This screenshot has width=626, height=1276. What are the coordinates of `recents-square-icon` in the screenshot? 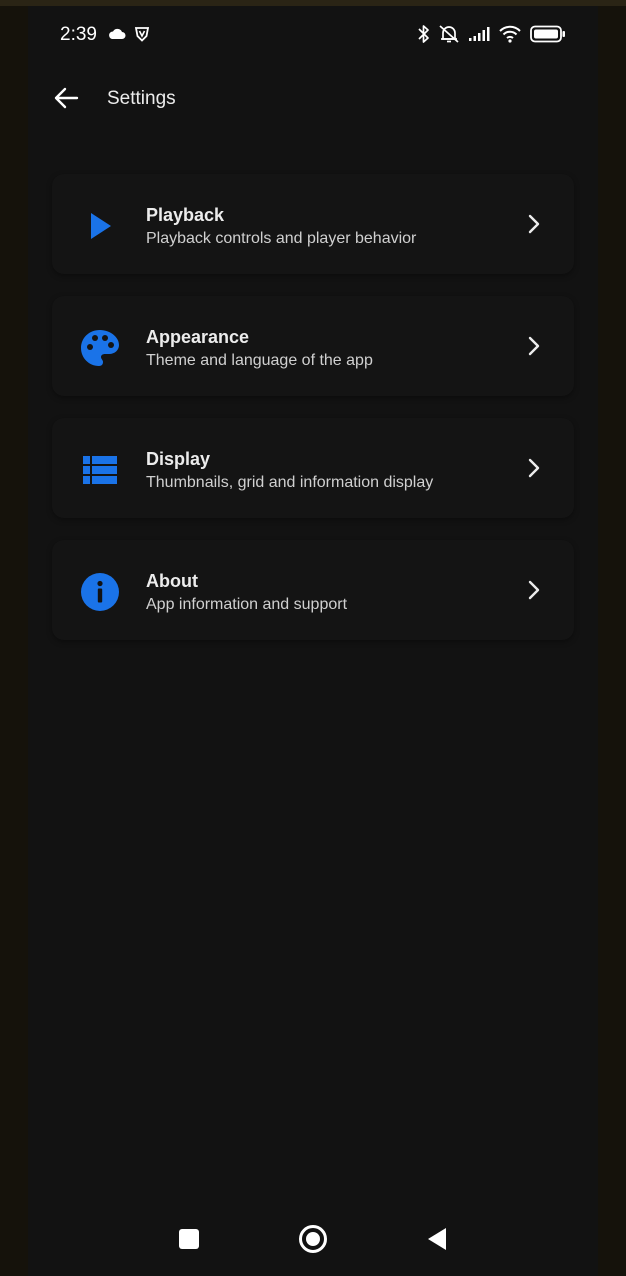 It's located at (189, 1241).